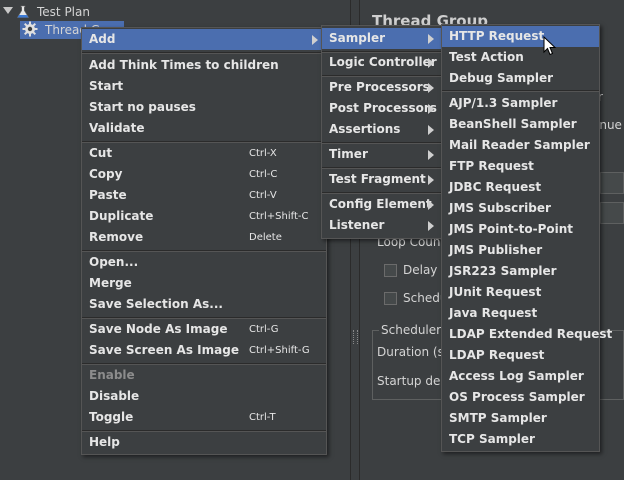 Image resolution: width=624 pixels, height=480 pixels. What do you see at coordinates (520, 439) in the screenshot?
I see `sampler-tcp-sampler: TCP Sampler` at bounding box center [520, 439].